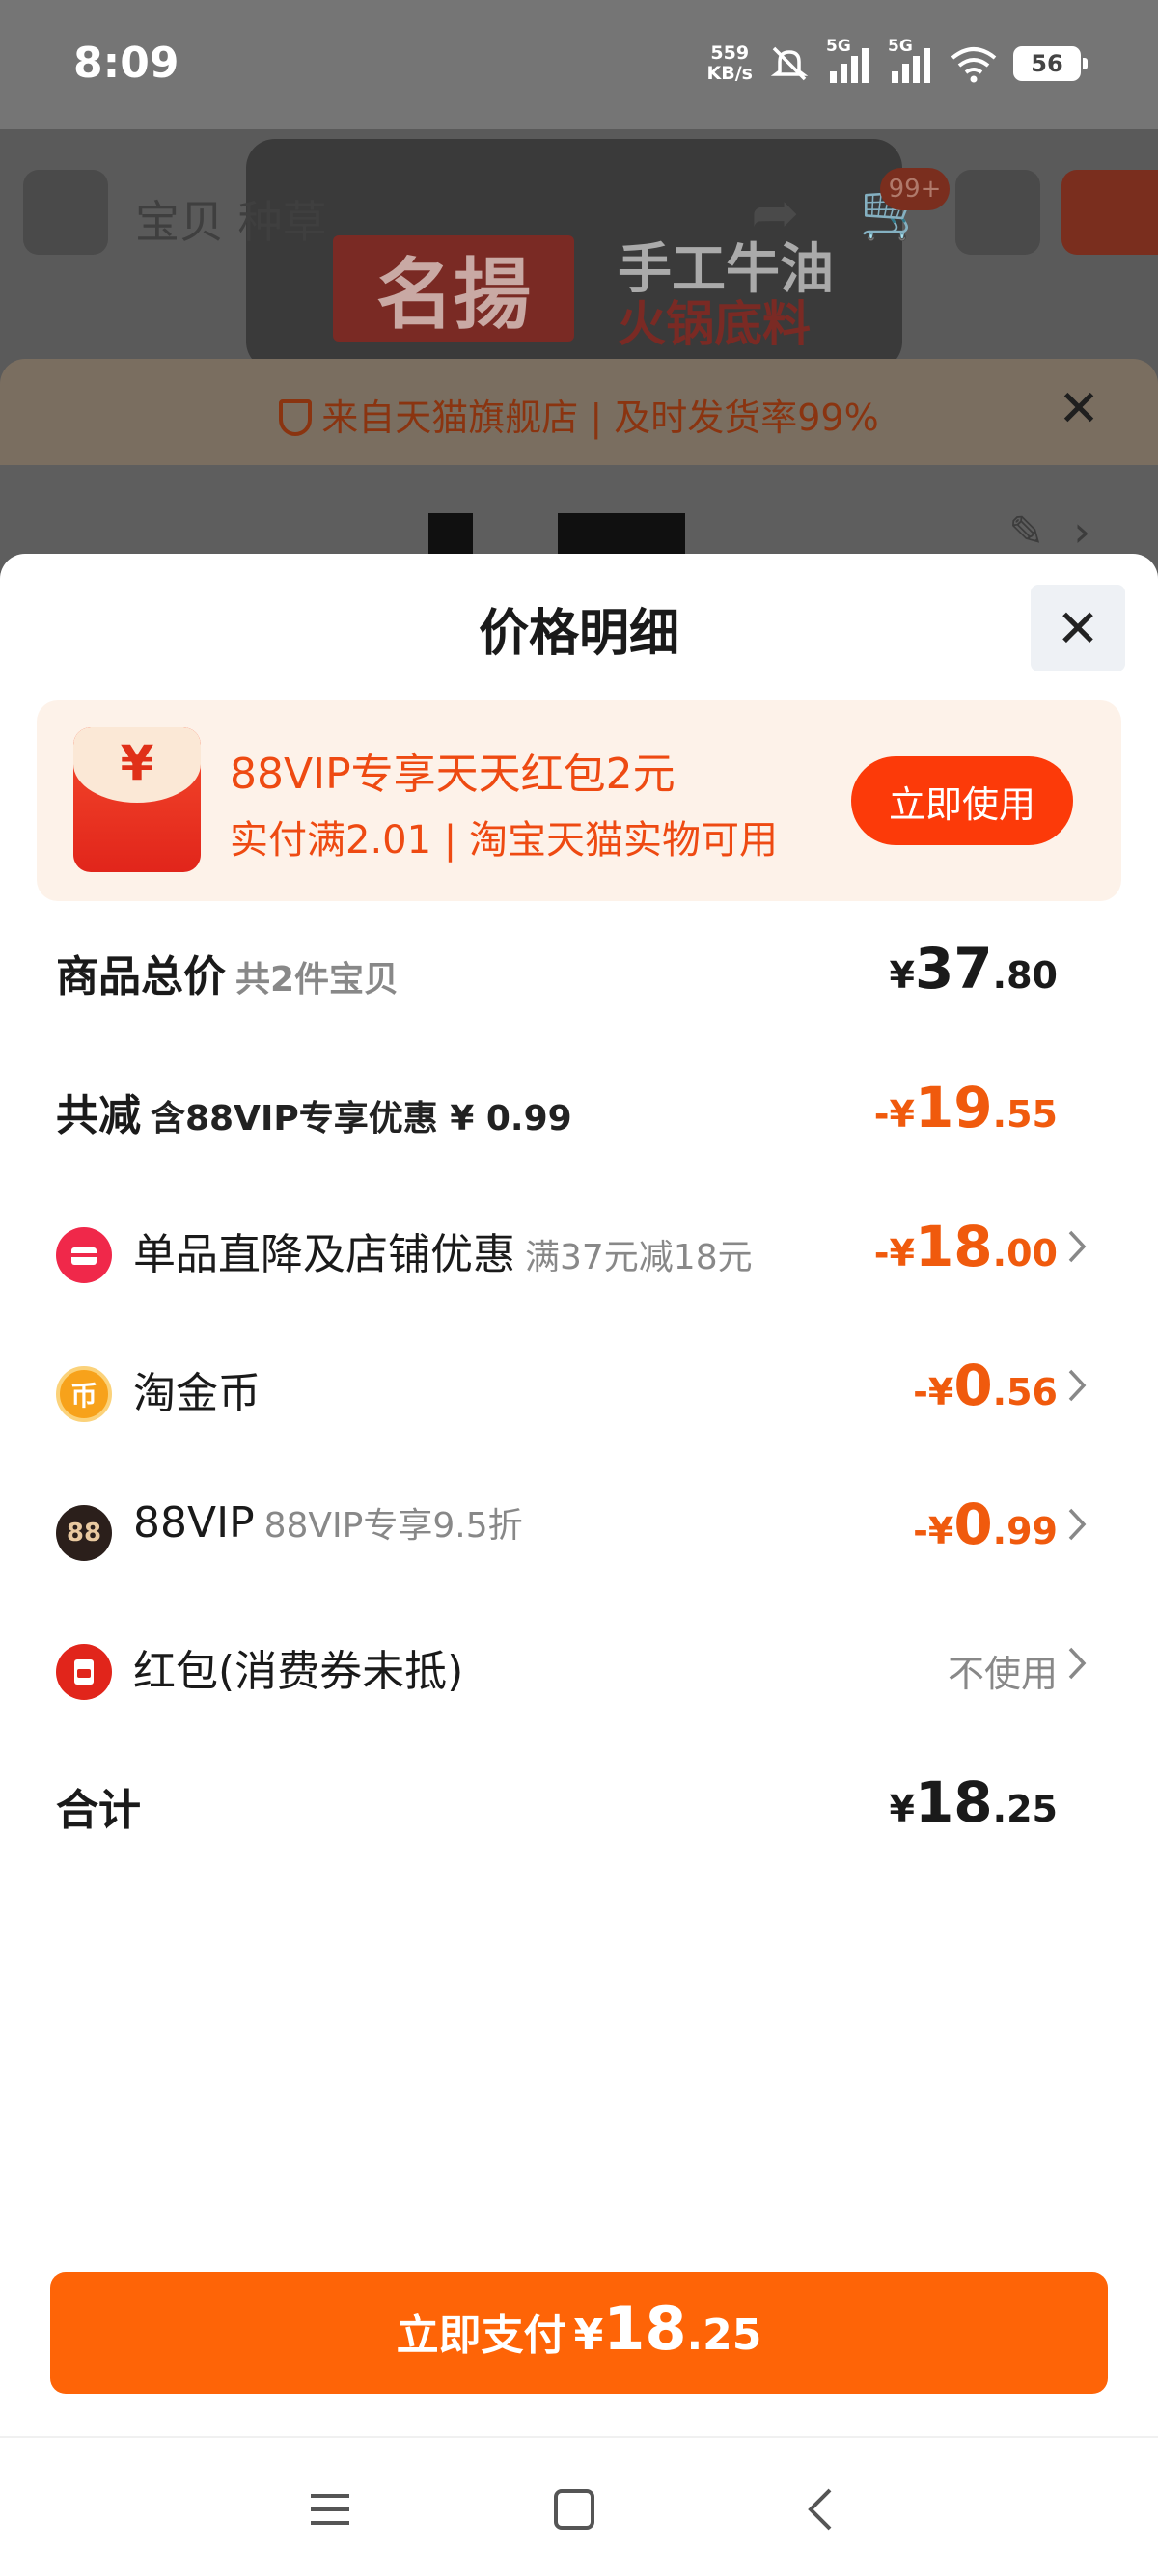 Image resolution: width=1158 pixels, height=2576 pixels. I want to click on menu-icon, so click(330, 2509).